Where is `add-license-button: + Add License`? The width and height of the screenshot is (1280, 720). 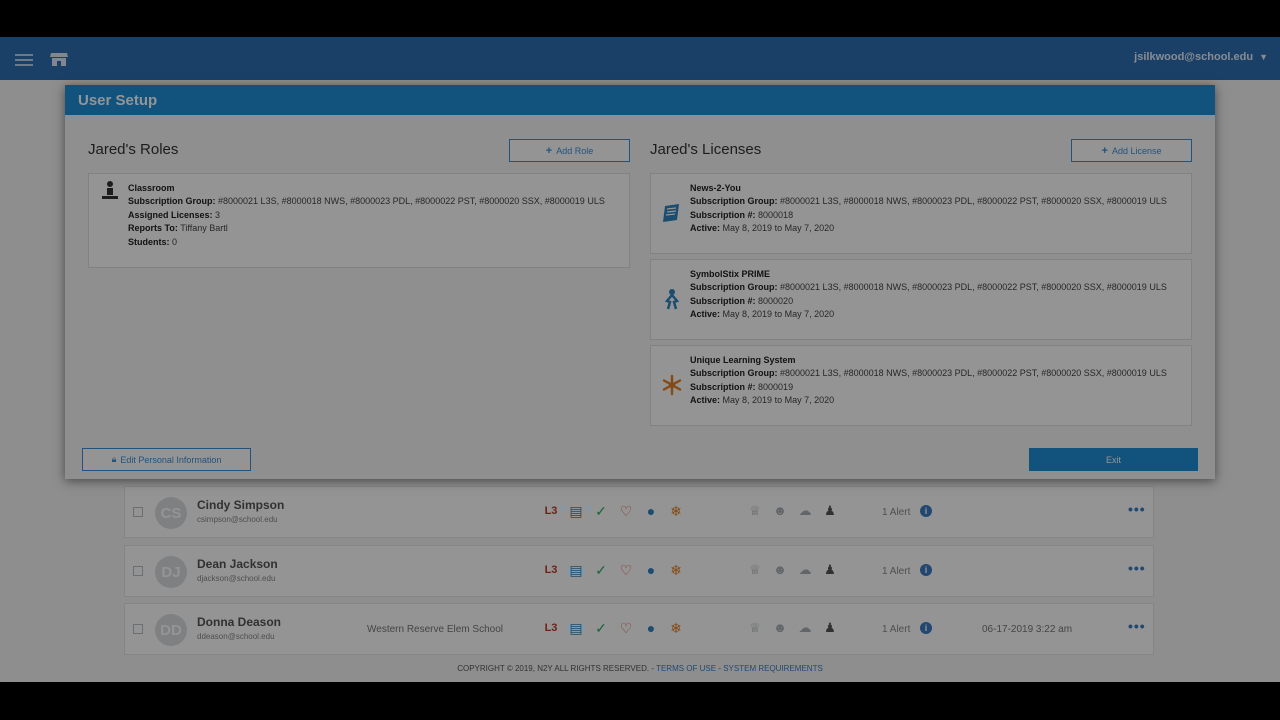
add-license-button: + Add License is located at coordinates (1131, 150).